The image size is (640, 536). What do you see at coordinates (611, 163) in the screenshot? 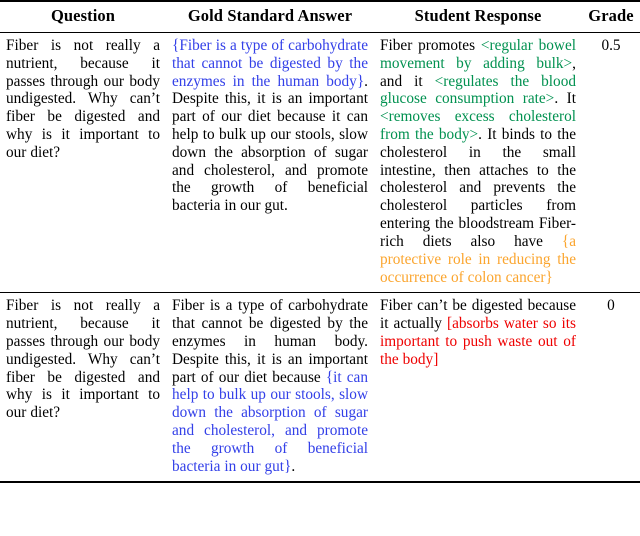
I see `cell-grade: 0.5` at bounding box center [611, 163].